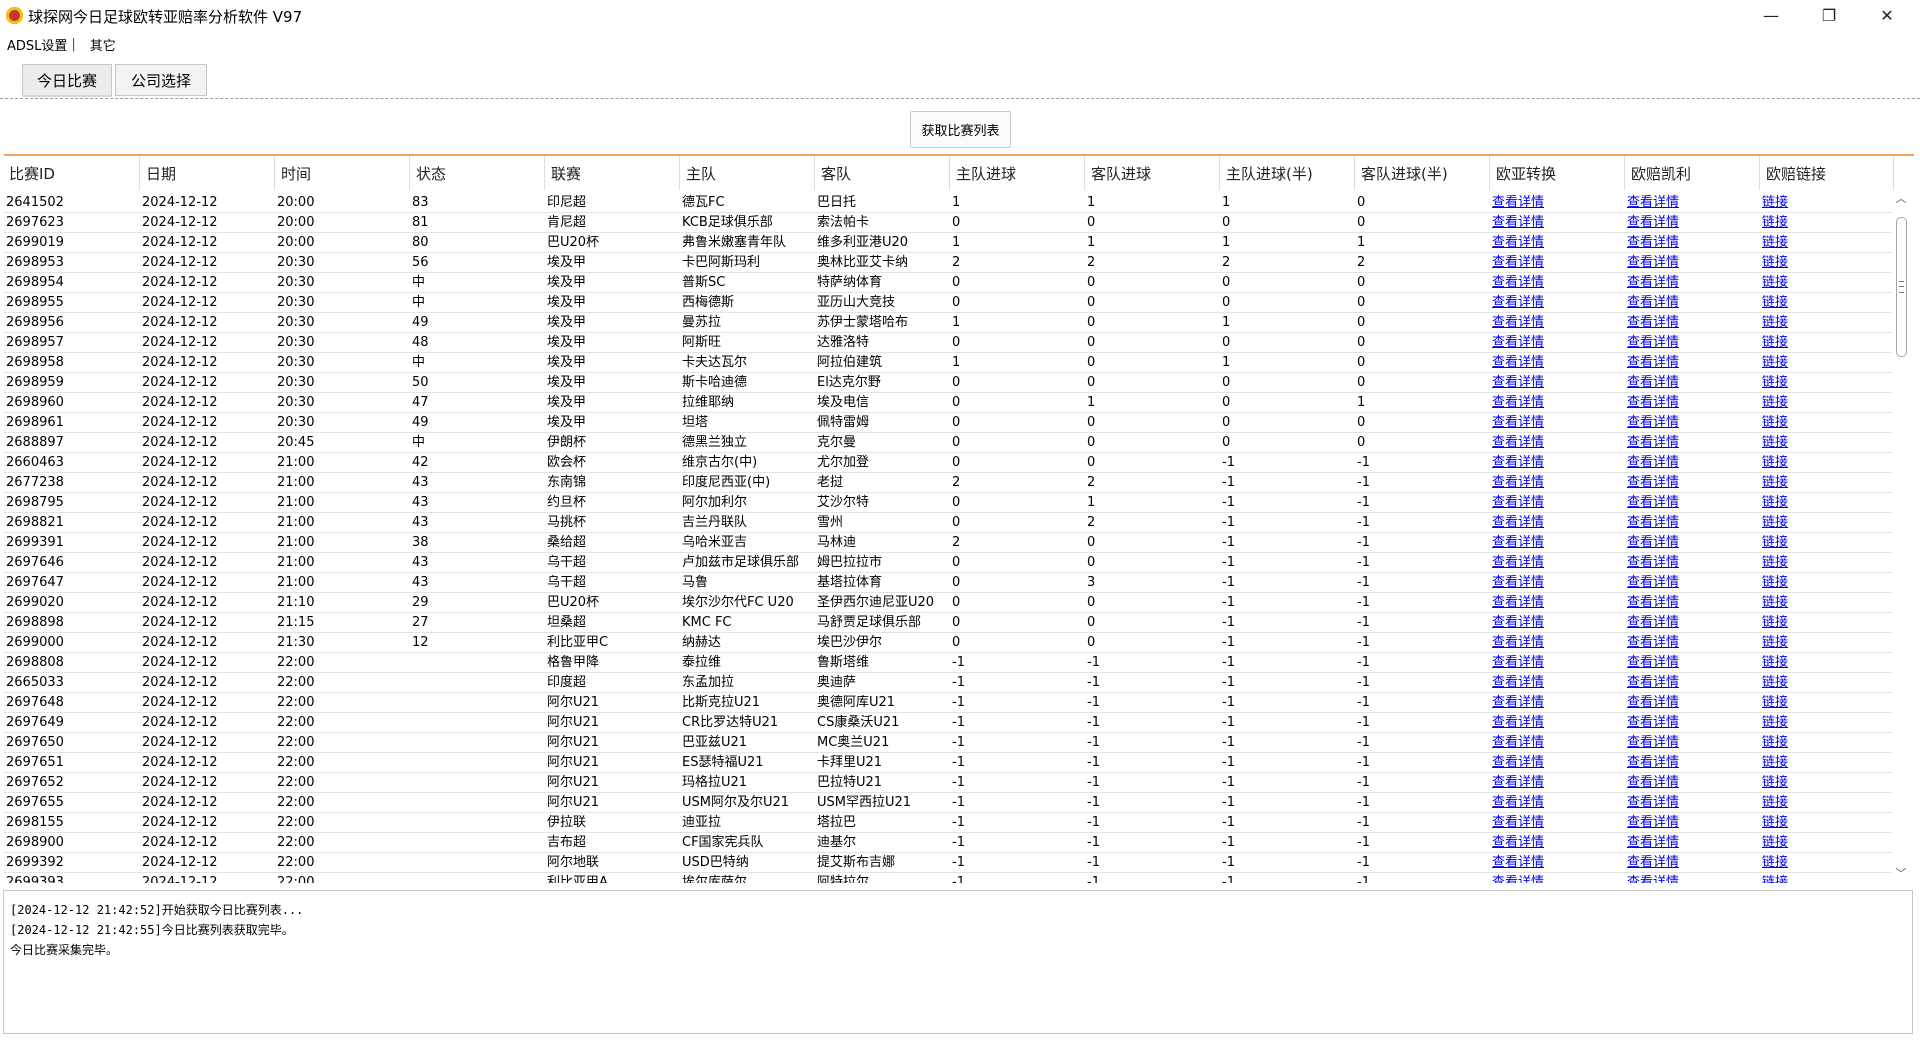 The height and width of the screenshot is (1042, 1920). Describe the element at coordinates (960, 129) in the screenshot. I see `fetch-match-list-button: 获取比赛列表` at that location.